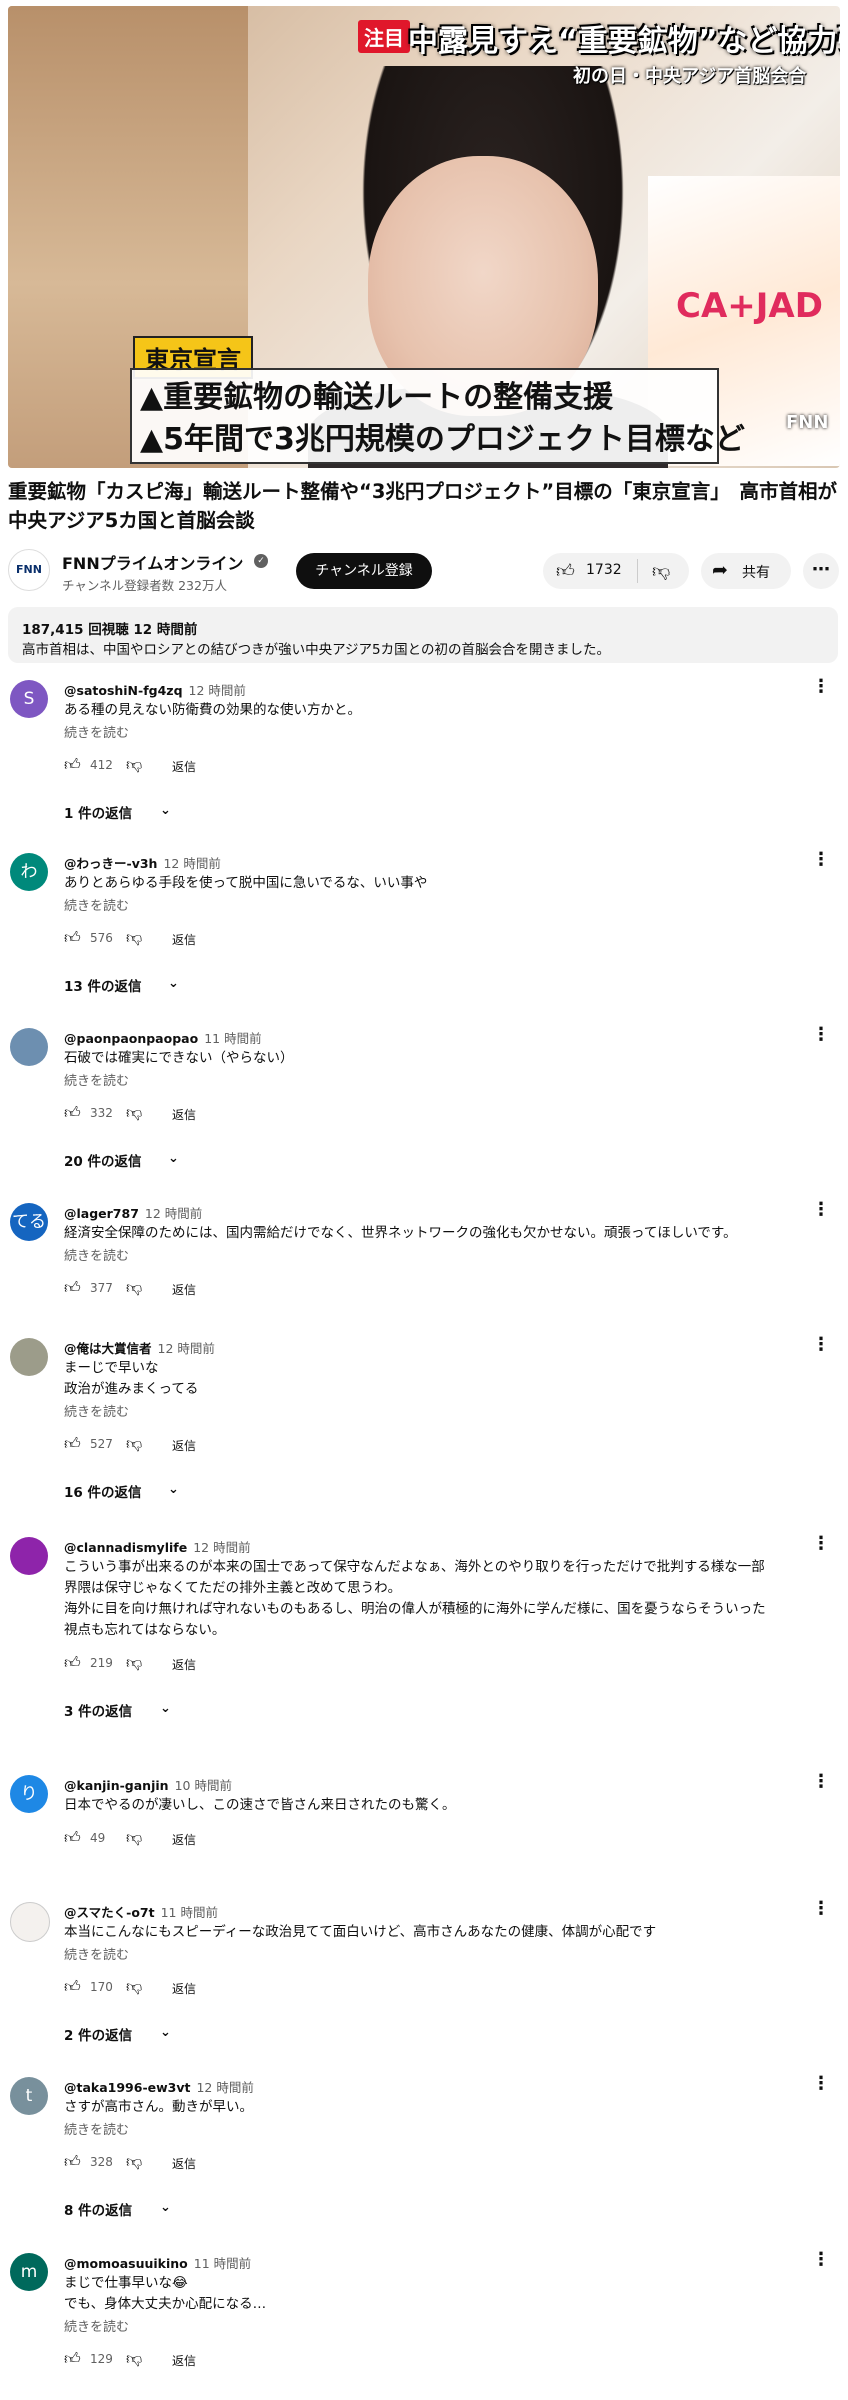  Describe the element at coordinates (821, 571) in the screenshot. I see `more-actions-icon: ⋯` at that location.